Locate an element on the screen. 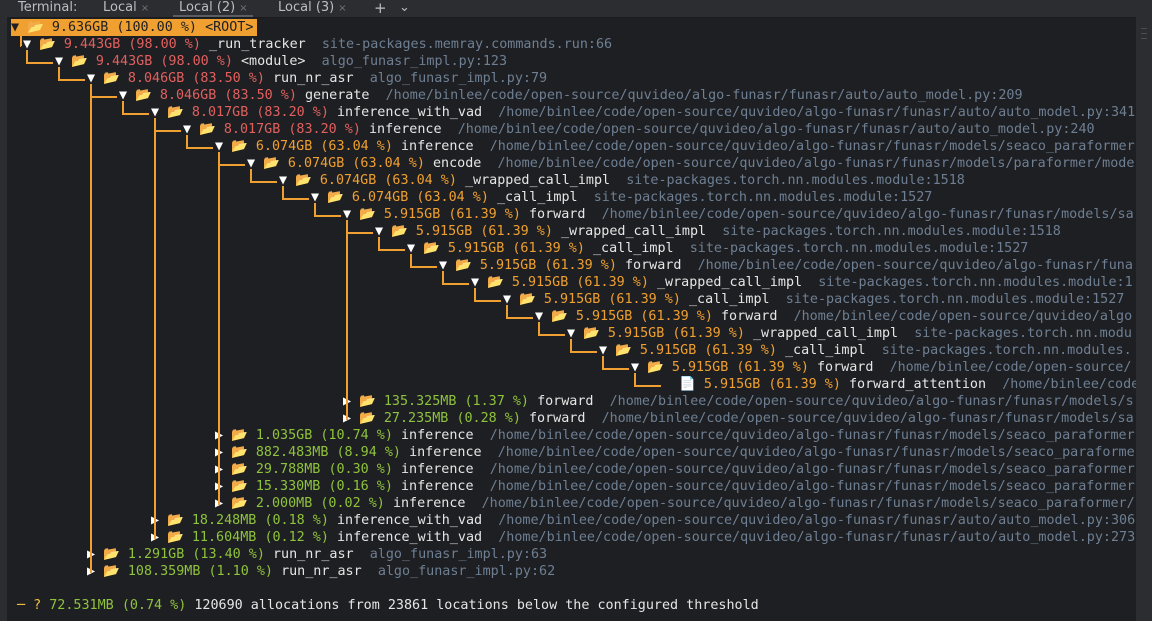 The image size is (1152, 621). frame-name: forward_attention is located at coordinates (926, 384).